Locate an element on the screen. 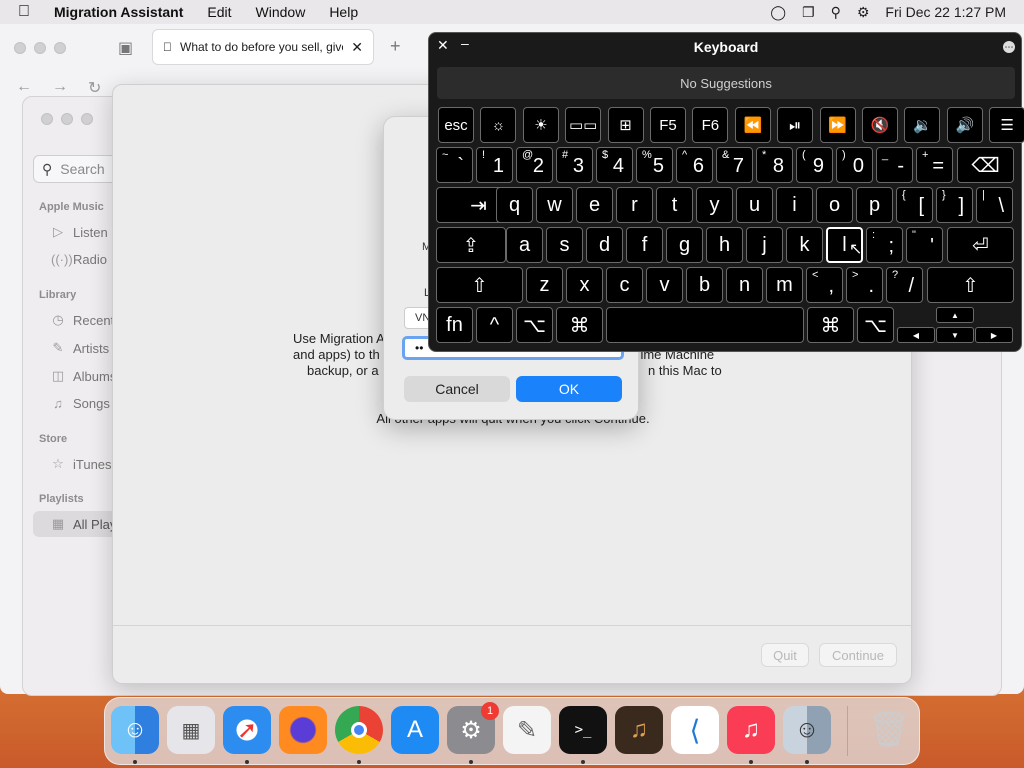 The image size is (1024, 768). music-icon: ♫ is located at coordinates (751, 730).